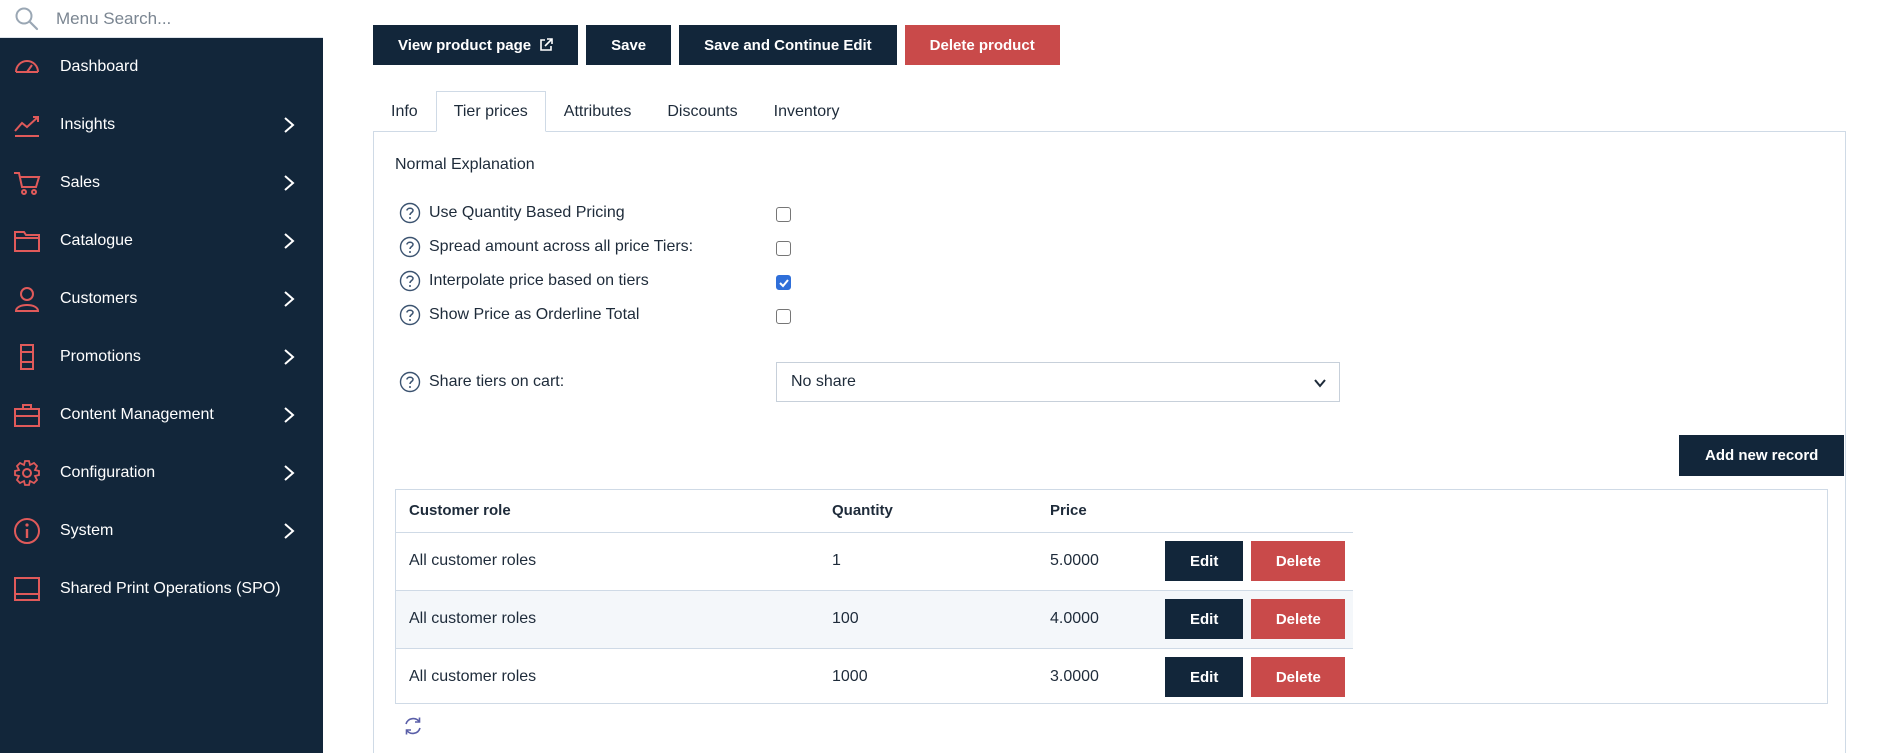  What do you see at coordinates (27, 299) in the screenshot?
I see `user-icon` at bounding box center [27, 299].